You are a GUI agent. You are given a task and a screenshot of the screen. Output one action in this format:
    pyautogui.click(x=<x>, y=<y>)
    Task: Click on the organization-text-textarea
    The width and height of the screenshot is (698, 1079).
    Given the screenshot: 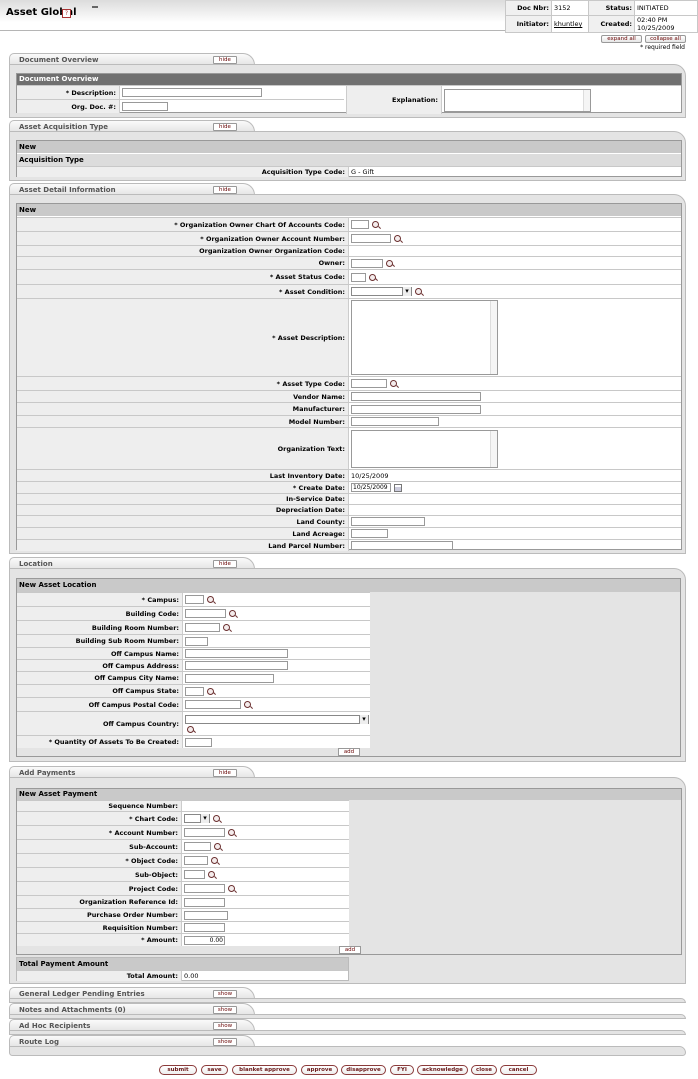 What is the action you would take?
    pyautogui.click(x=424, y=448)
    